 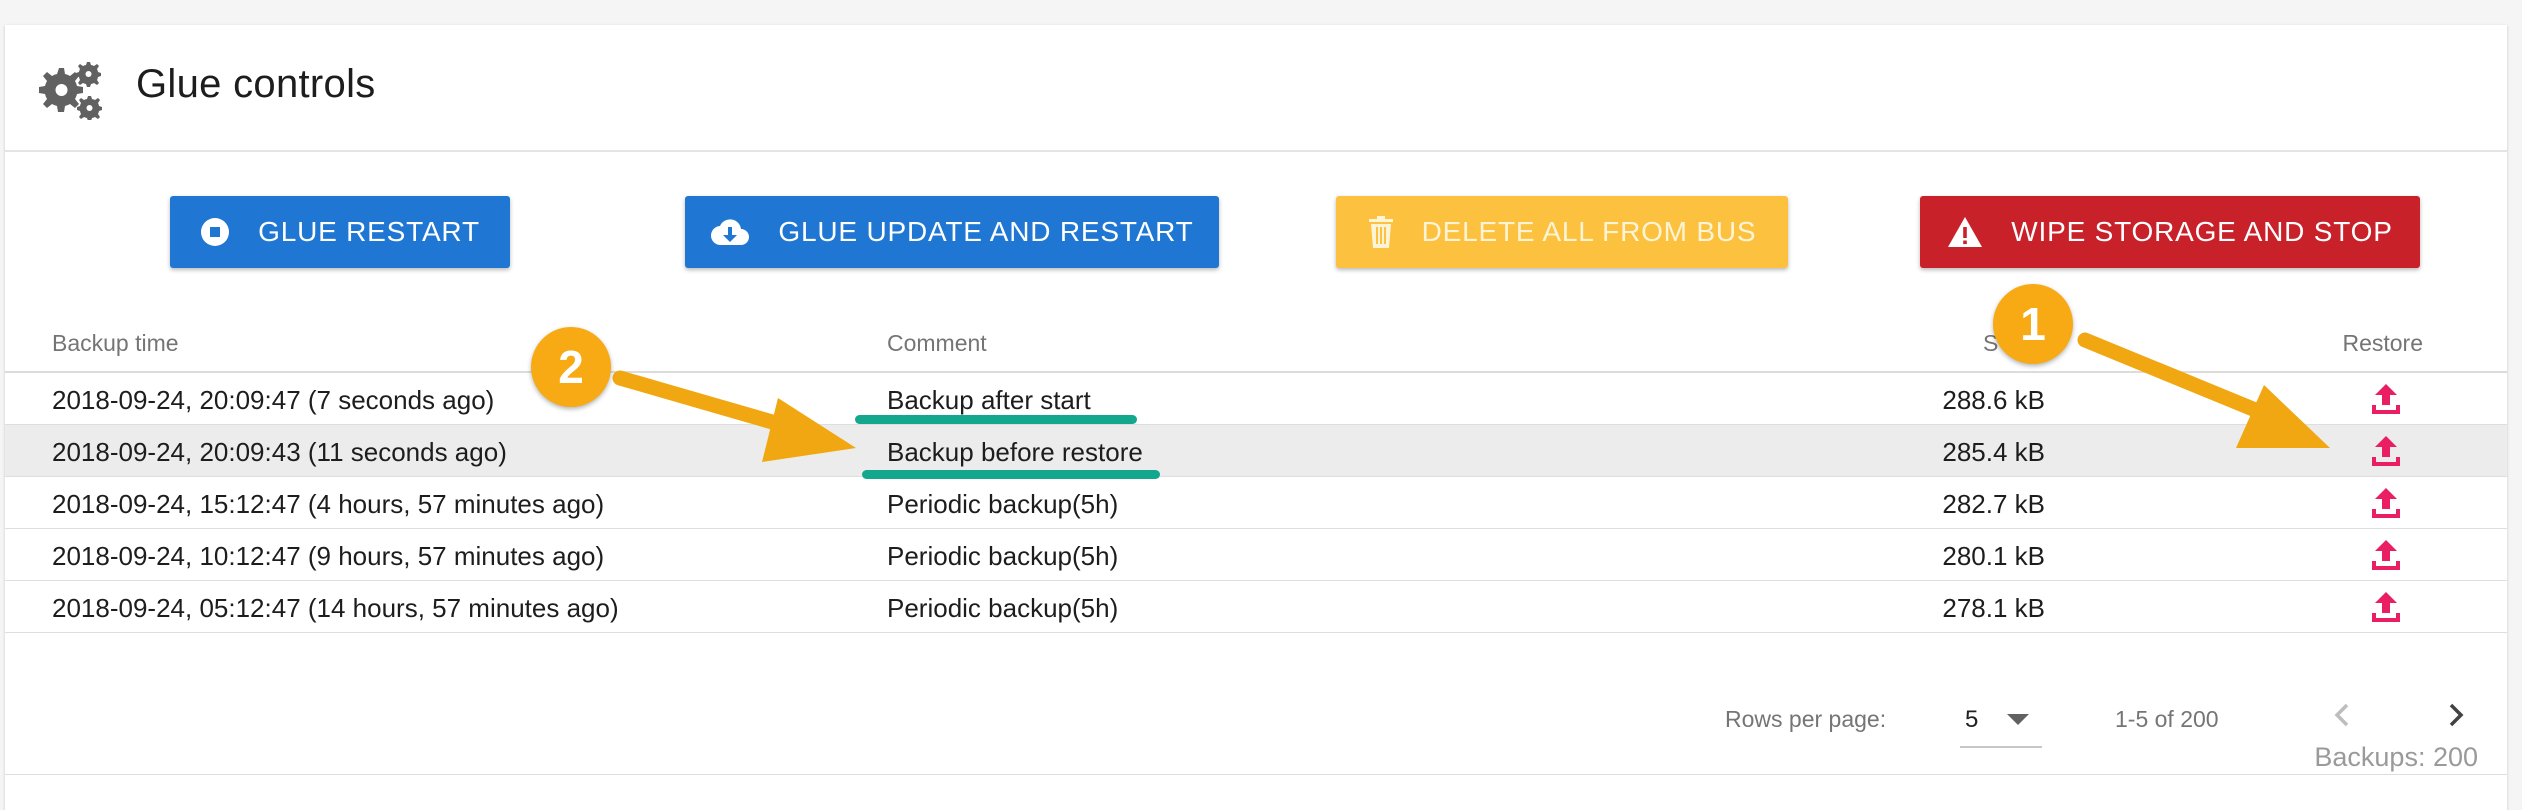 What do you see at coordinates (730, 232) in the screenshot?
I see `cloud-download-icon` at bounding box center [730, 232].